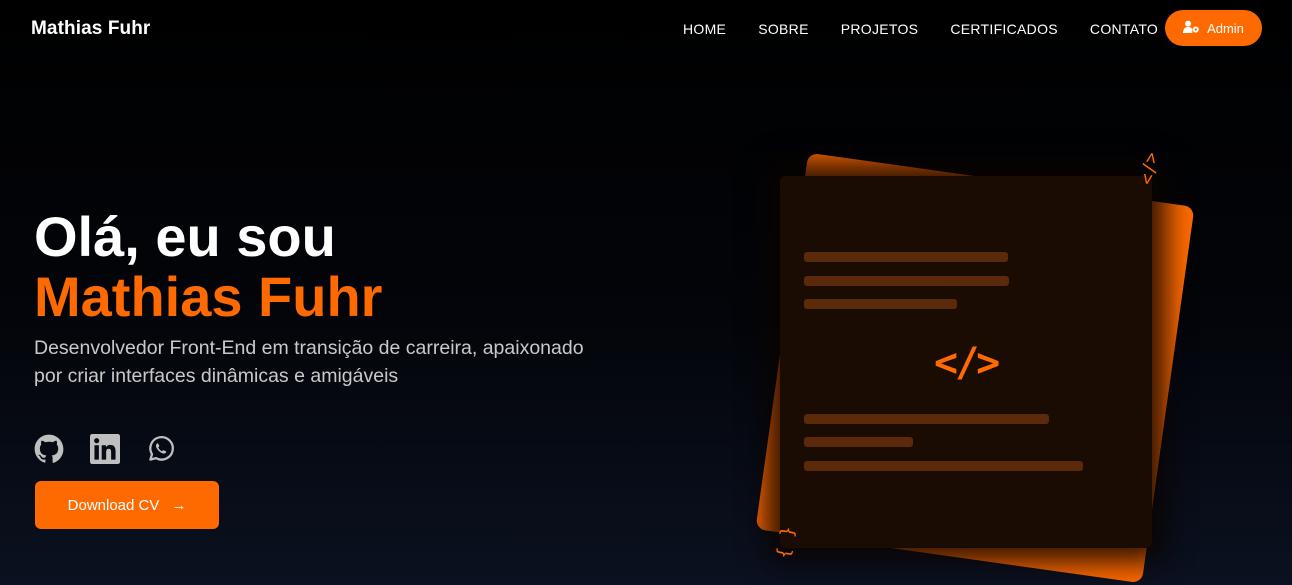  I want to click on brand-logo: Mathias Fuhr, so click(90, 29).